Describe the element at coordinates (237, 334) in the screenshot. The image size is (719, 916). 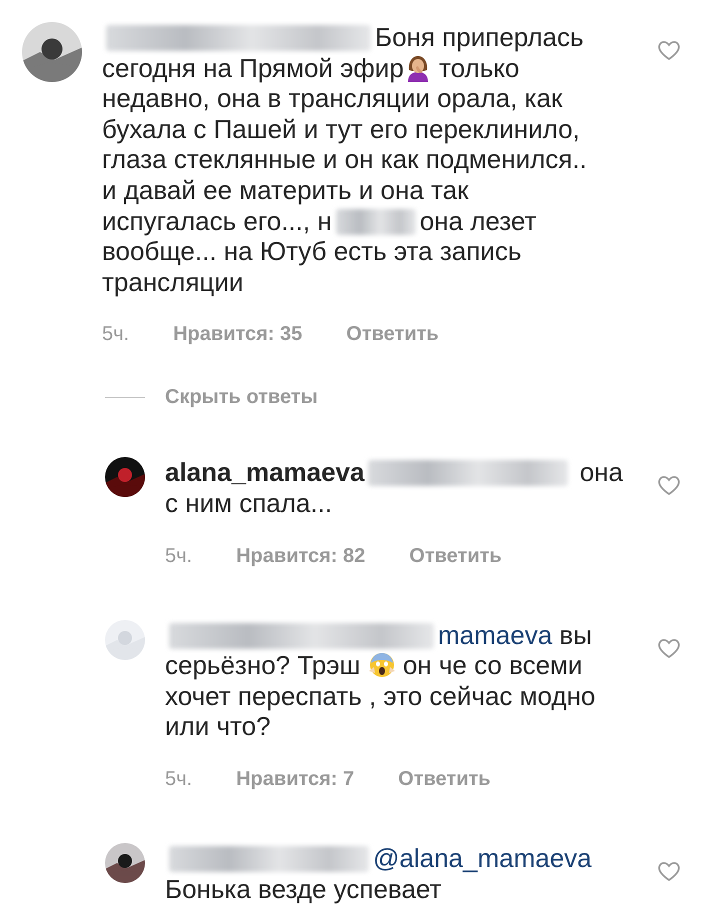
I see `likes-count-link: Нравится: 35` at that location.